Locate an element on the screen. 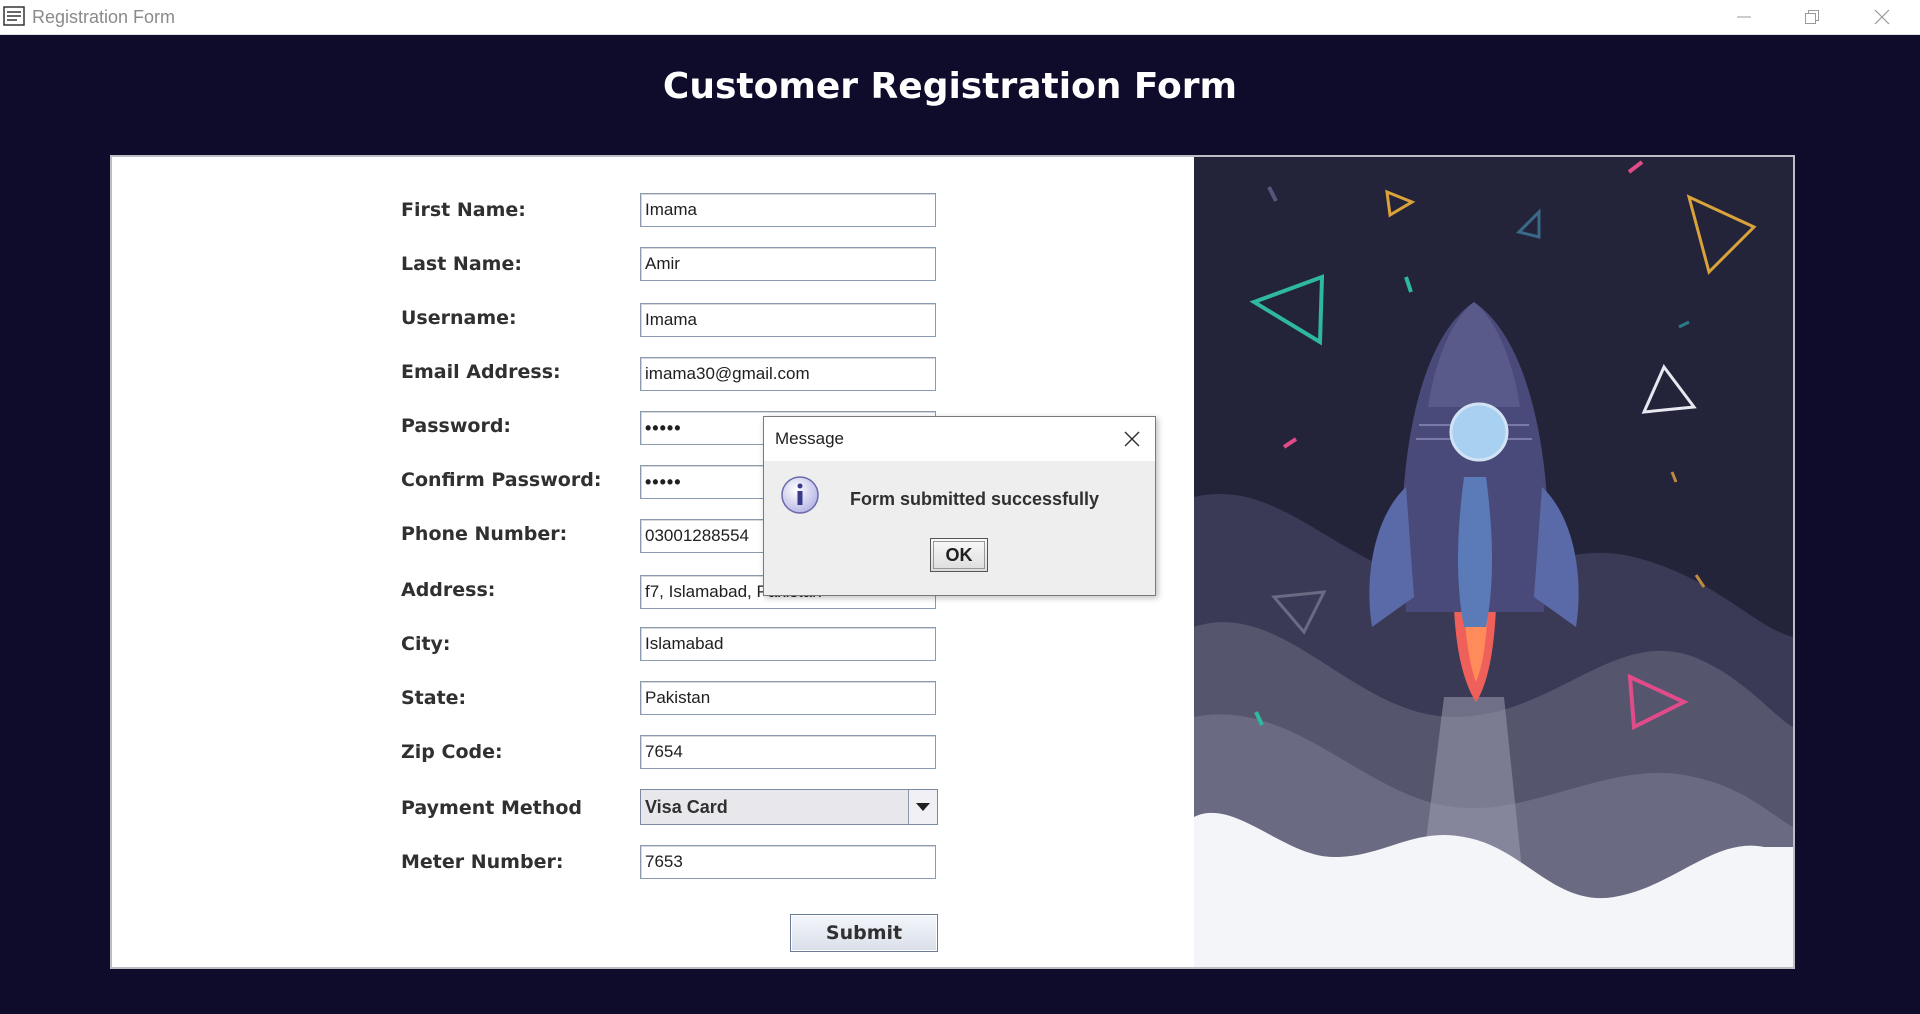 The image size is (1920, 1014). last-name-input: Amir is located at coordinates (788, 264).